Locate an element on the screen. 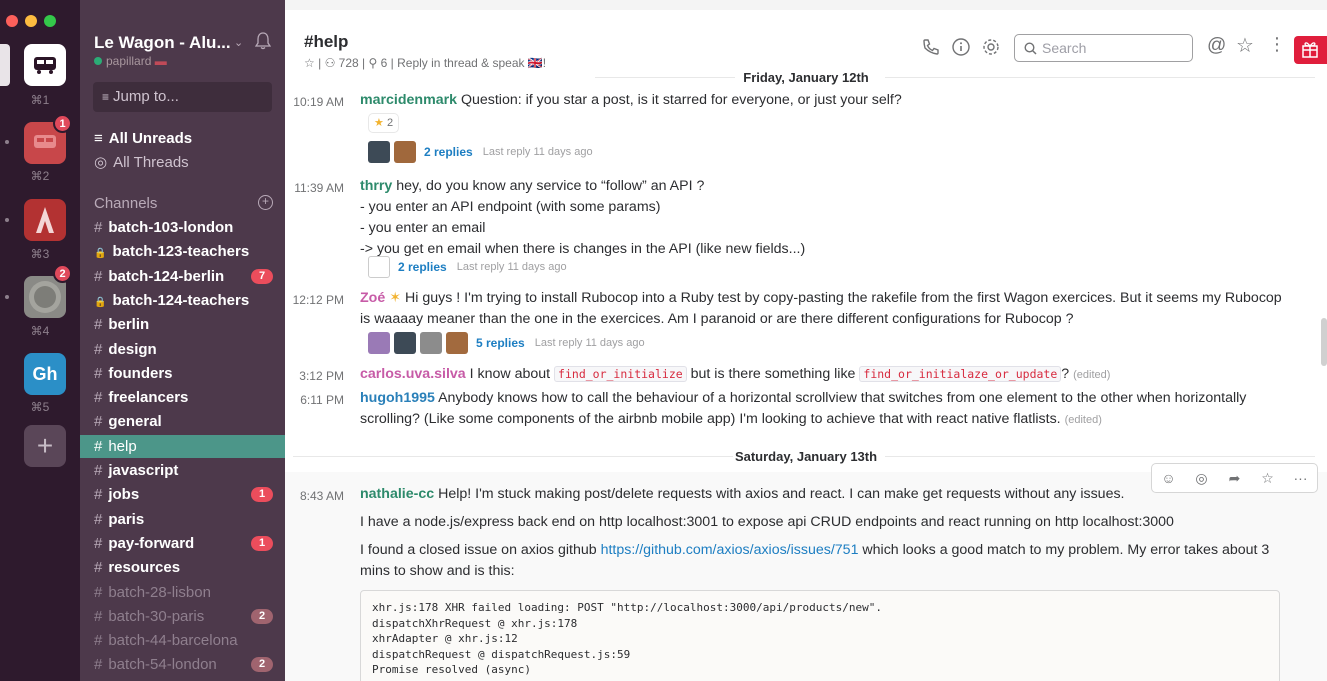 The image size is (1327, 681). sidebar-item-jobs: # jobs 1 is located at coordinates (182, 494).